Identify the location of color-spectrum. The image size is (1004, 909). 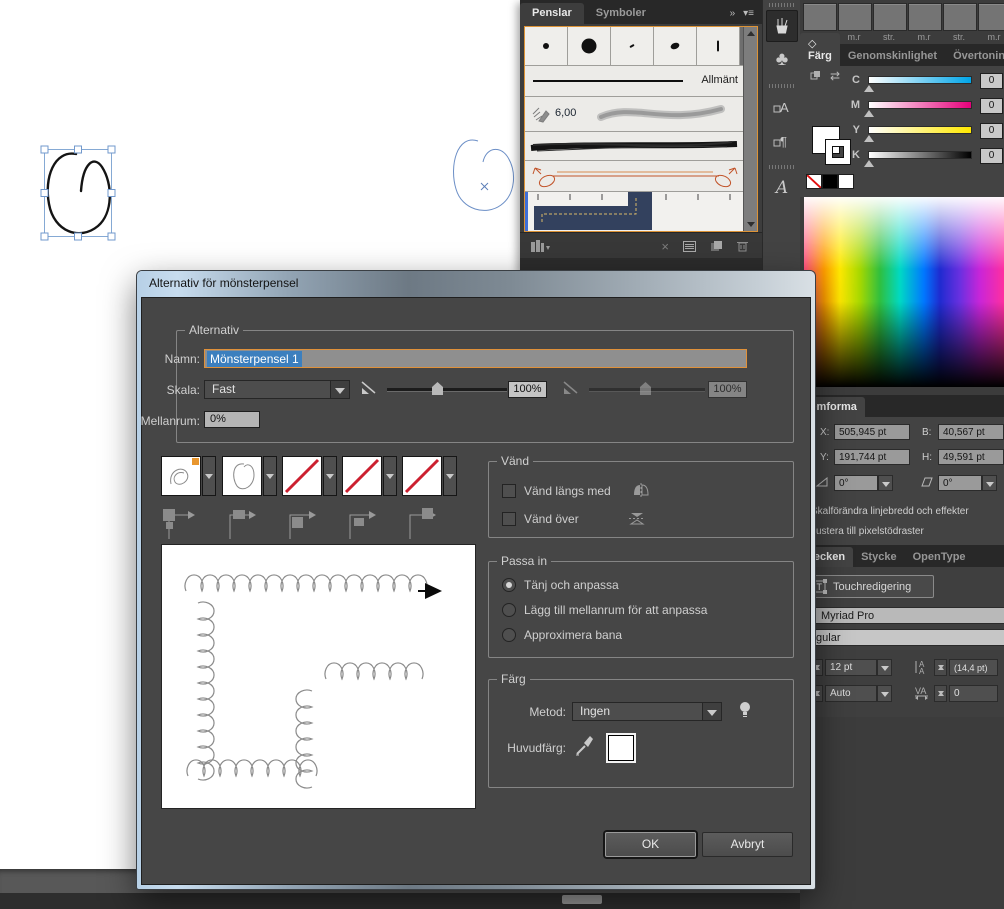
(904, 292).